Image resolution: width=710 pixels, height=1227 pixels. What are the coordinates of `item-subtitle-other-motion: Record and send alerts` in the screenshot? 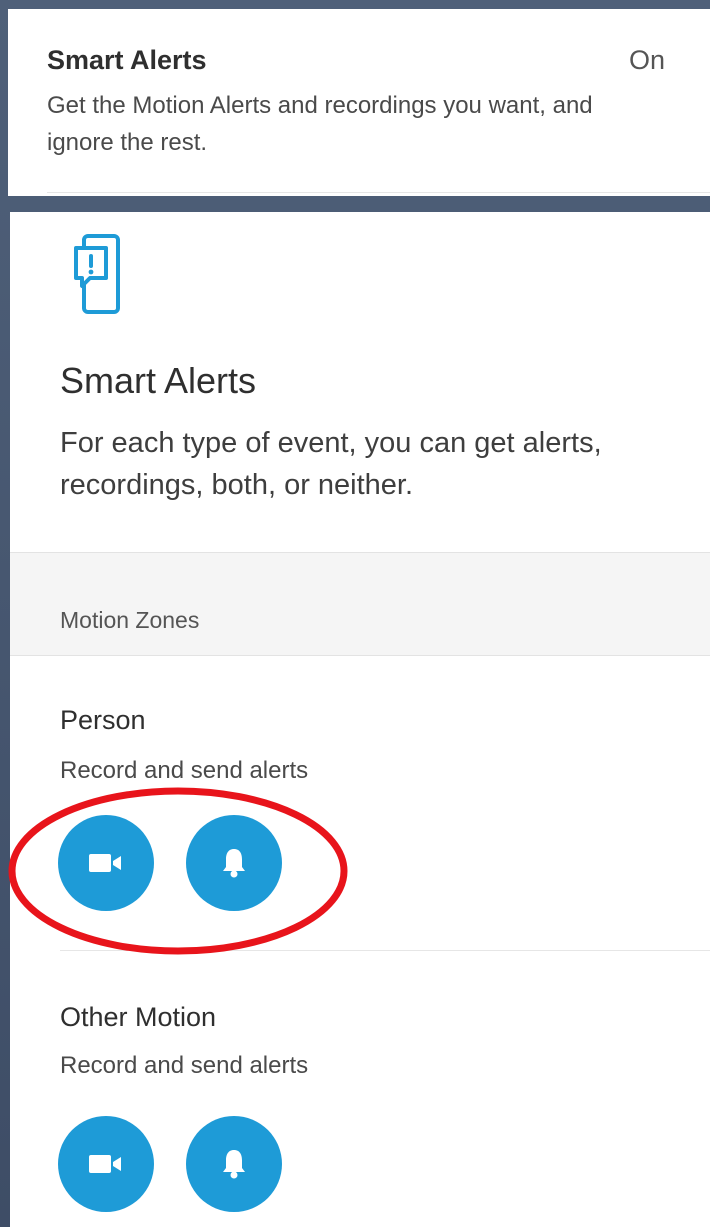 It's located at (184, 1065).